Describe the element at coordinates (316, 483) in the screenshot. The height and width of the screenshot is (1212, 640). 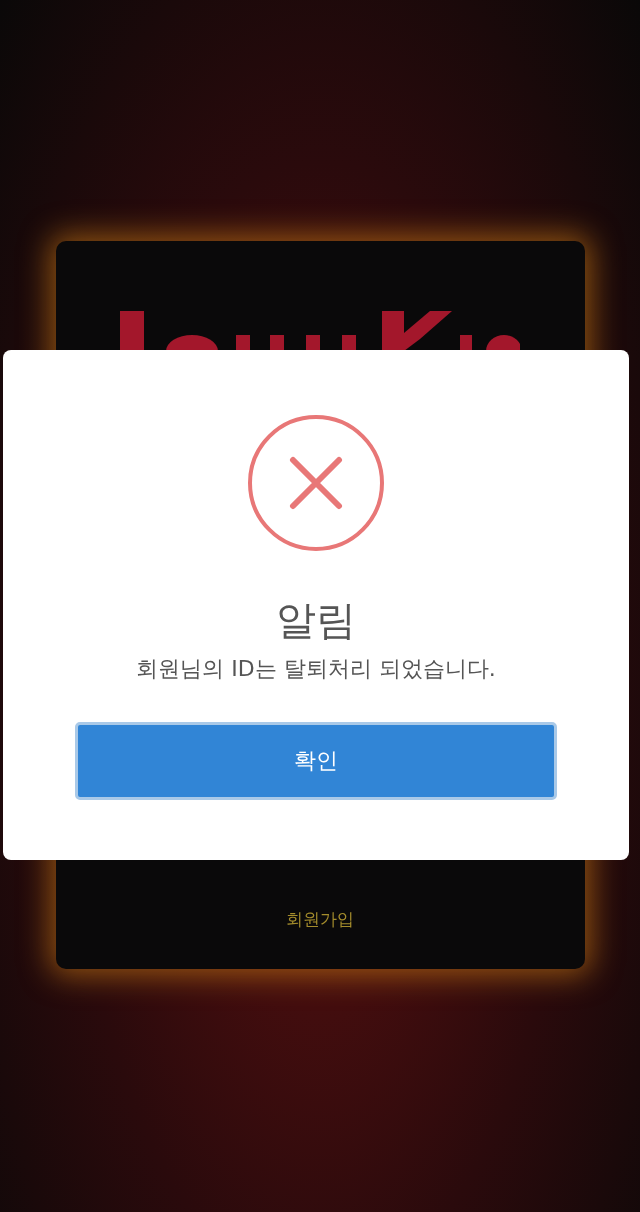
I see `error-icon` at that location.